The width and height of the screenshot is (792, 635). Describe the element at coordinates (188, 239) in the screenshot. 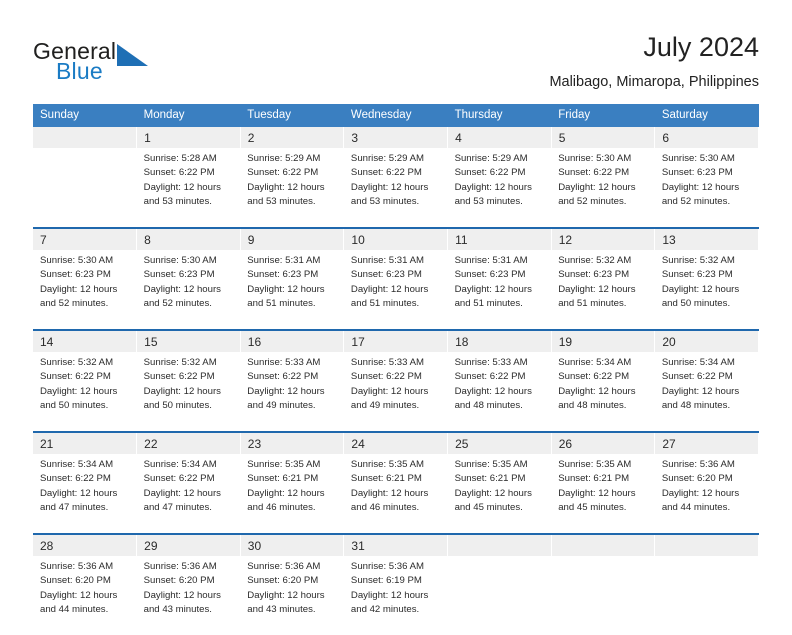

I see `day-number: 8` at that location.